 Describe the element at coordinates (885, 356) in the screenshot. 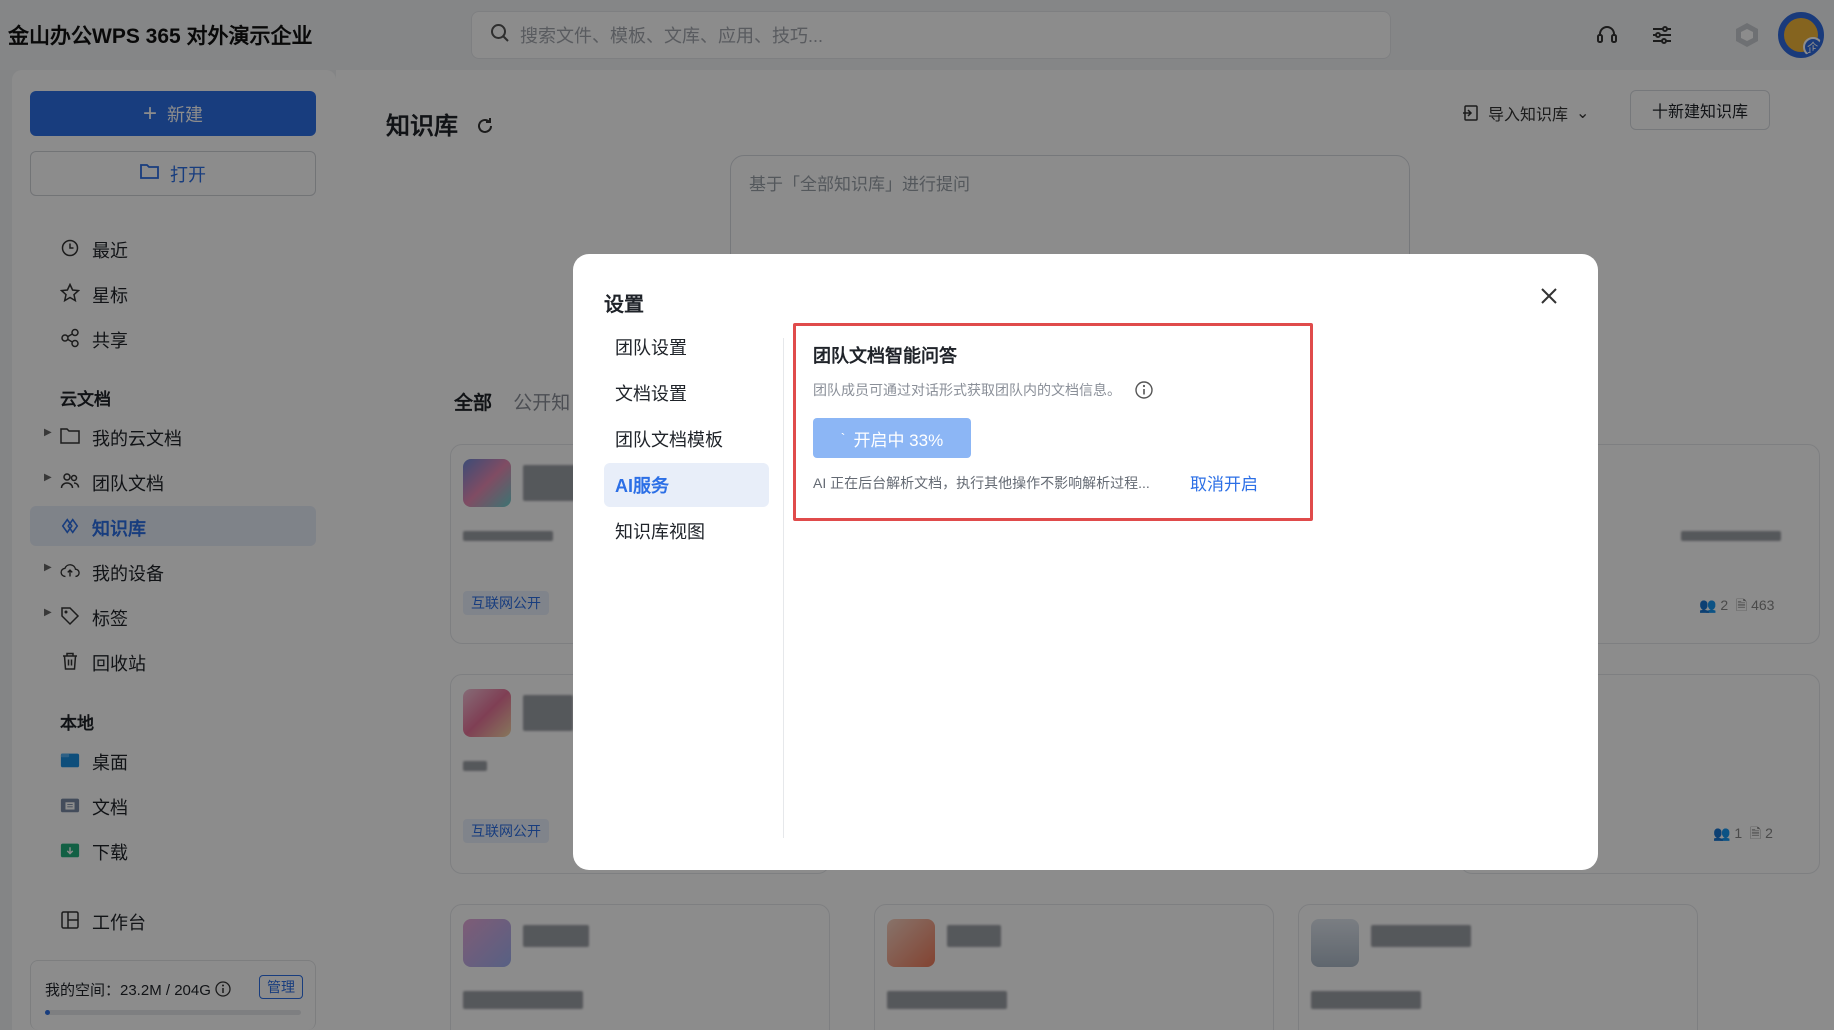

I see `ai-qa-heading: 团队文档智能问答` at that location.